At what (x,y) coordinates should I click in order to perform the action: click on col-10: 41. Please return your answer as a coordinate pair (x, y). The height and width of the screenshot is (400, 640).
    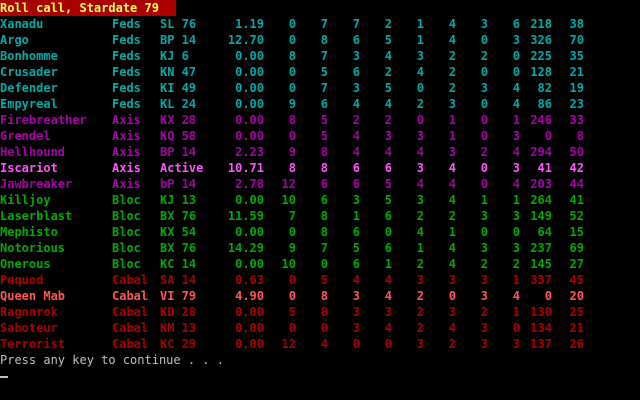
    Looking at the image, I should click on (576, 200).